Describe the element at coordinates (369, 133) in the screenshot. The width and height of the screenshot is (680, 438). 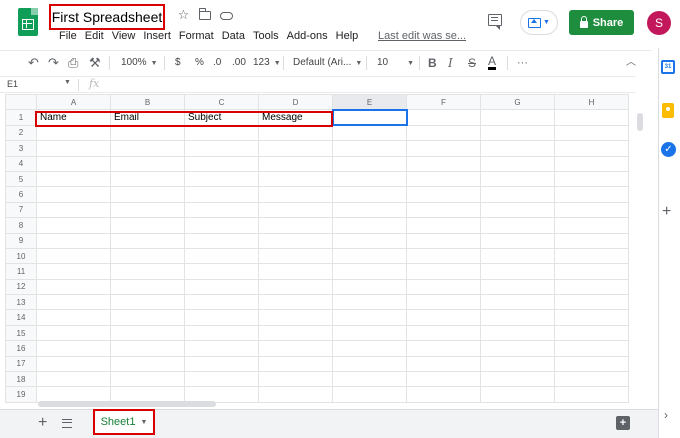
I see `cell-e2` at that location.